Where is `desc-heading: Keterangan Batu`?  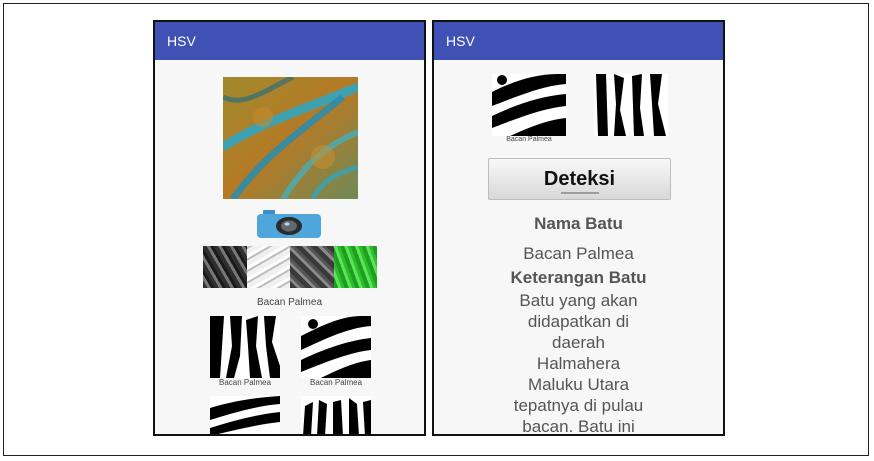
desc-heading: Keterangan Batu is located at coordinates (578, 277).